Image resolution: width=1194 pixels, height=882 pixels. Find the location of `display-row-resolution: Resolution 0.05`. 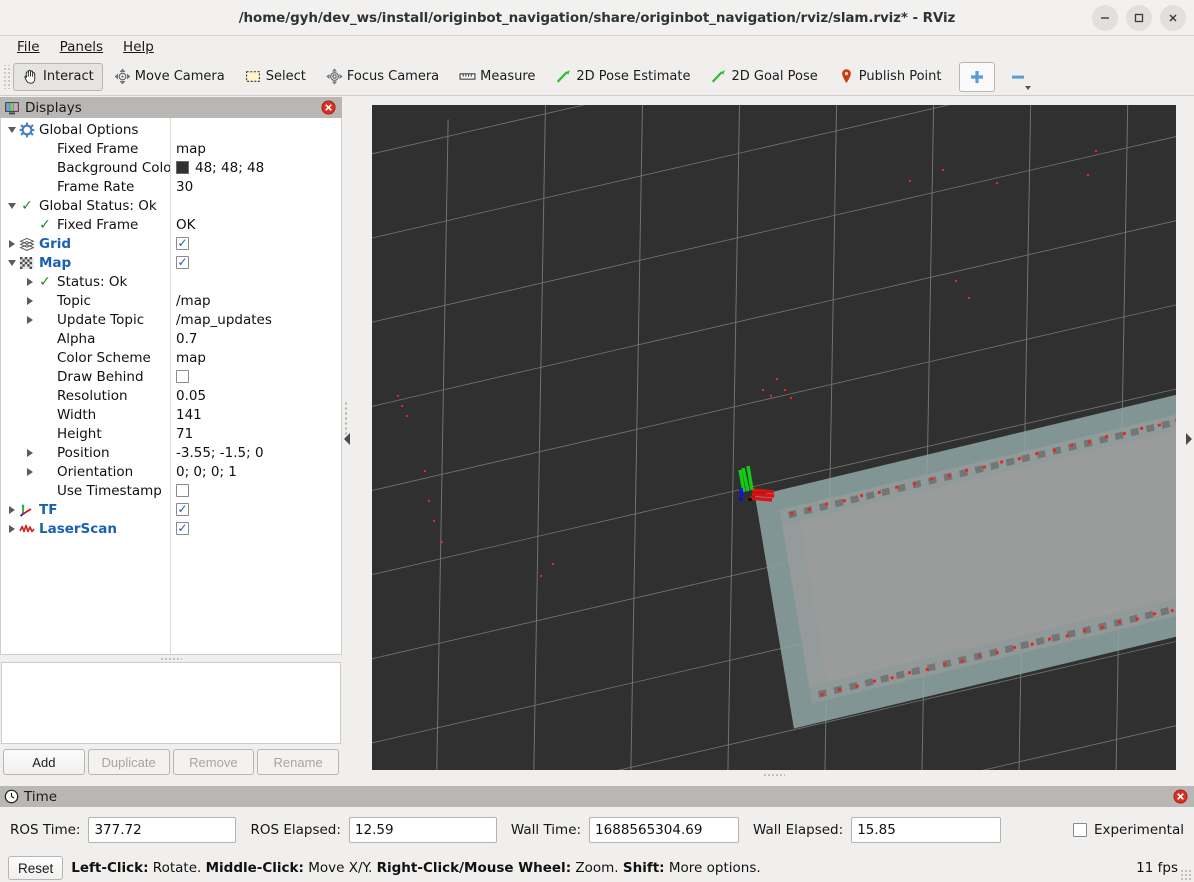

display-row-resolution: Resolution 0.05 is located at coordinates (171, 395).